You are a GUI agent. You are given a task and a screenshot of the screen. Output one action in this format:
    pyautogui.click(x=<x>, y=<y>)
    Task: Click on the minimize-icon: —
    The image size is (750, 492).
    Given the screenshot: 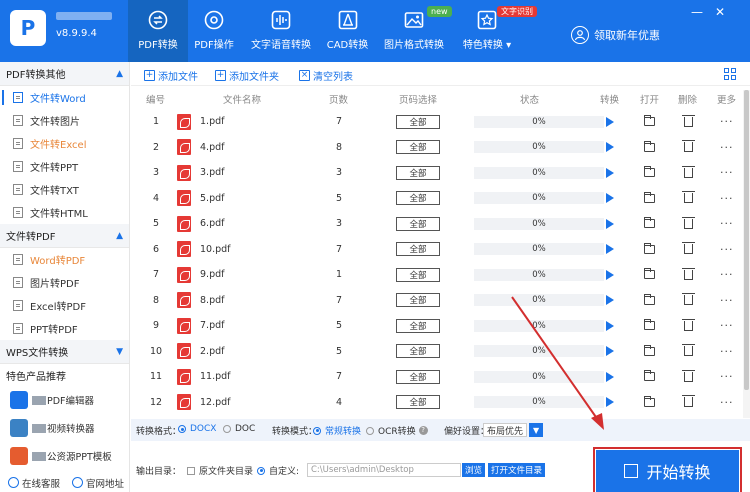 What is the action you would take?
    pyautogui.click(x=697, y=12)
    